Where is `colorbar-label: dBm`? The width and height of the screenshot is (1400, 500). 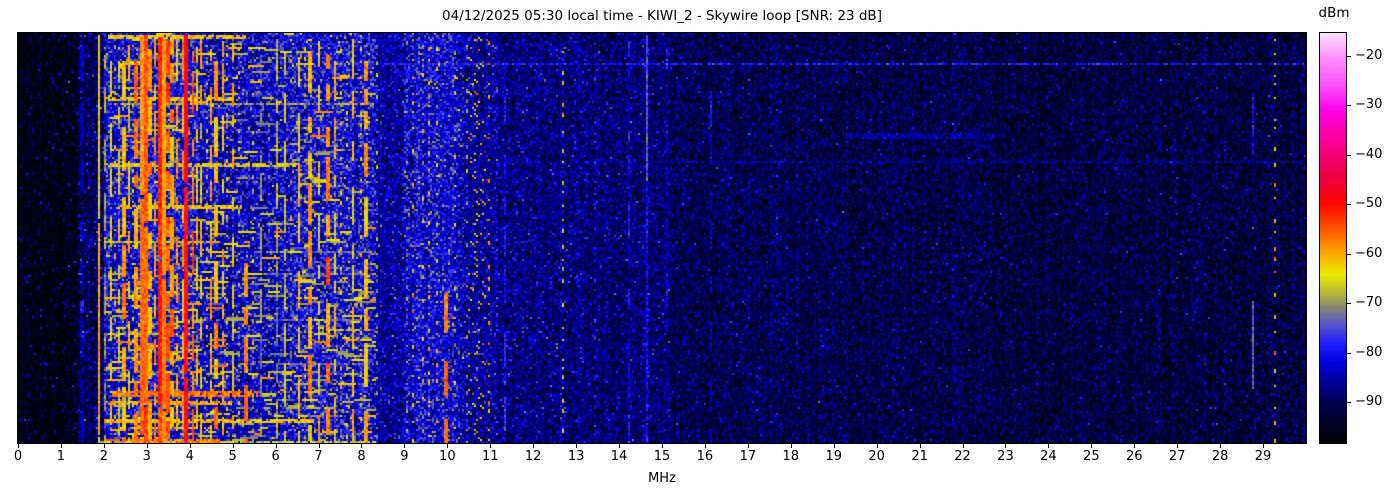 colorbar-label: dBm is located at coordinates (1334, 13).